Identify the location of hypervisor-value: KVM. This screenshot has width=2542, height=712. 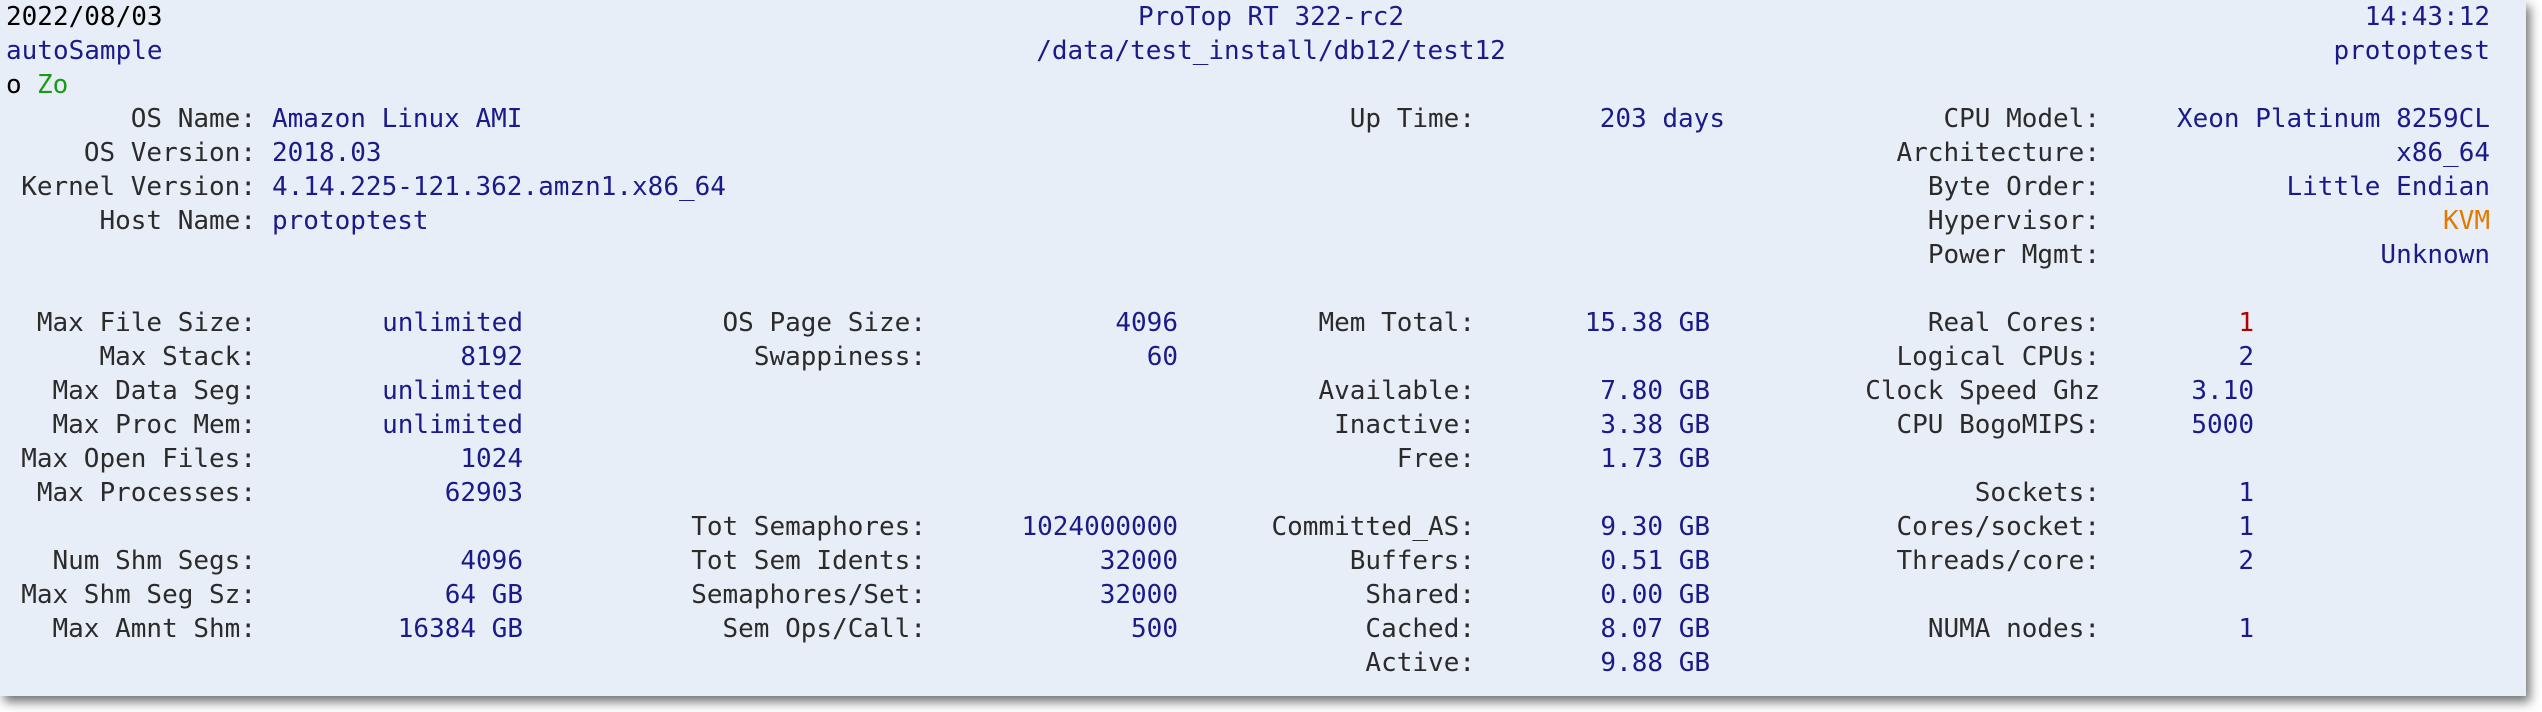
(2466, 221).